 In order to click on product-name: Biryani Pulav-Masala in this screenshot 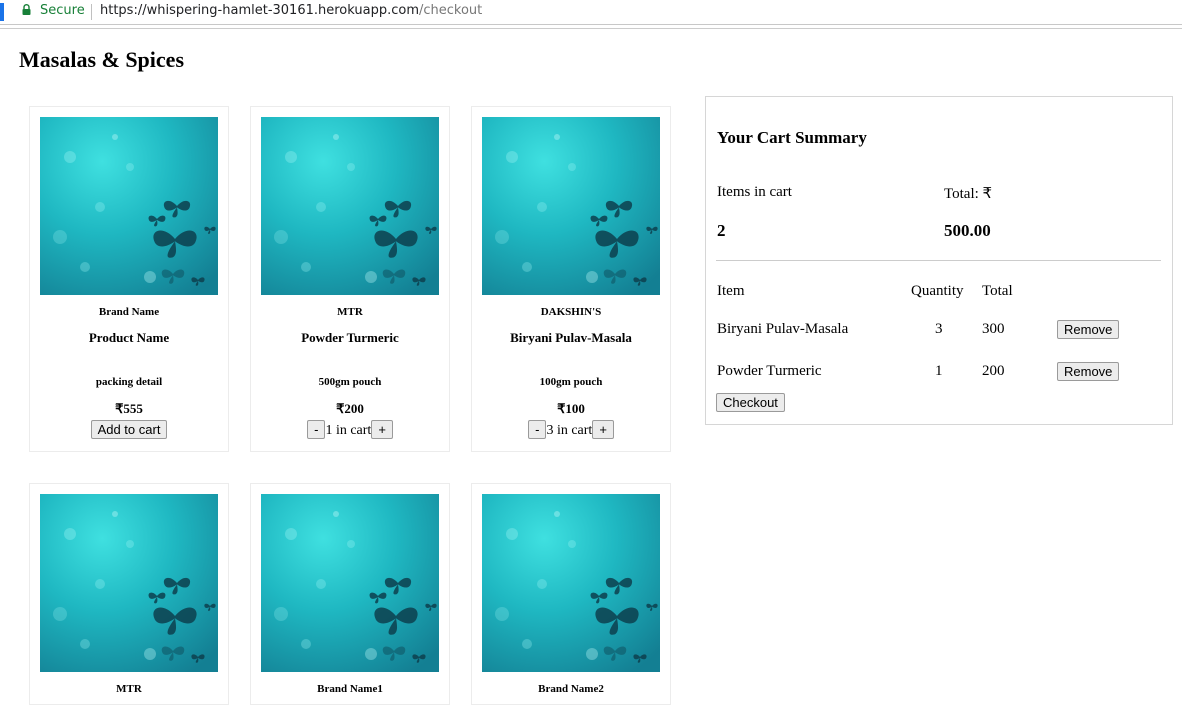, I will do `click(571, 337)`.